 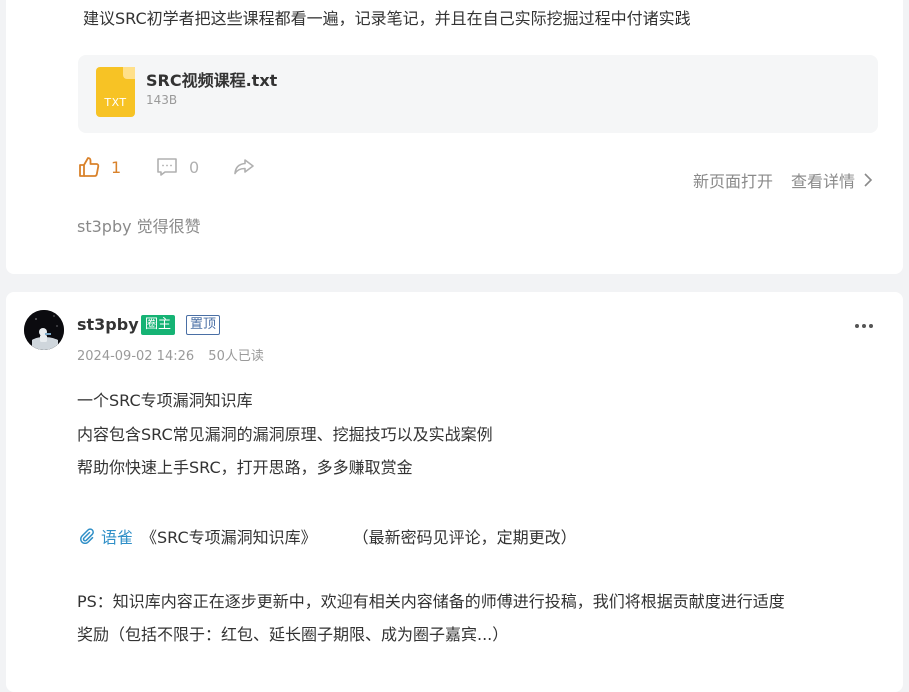 I want to click on file-name: SRC视频课程.txt, so click(x=211, y=79).